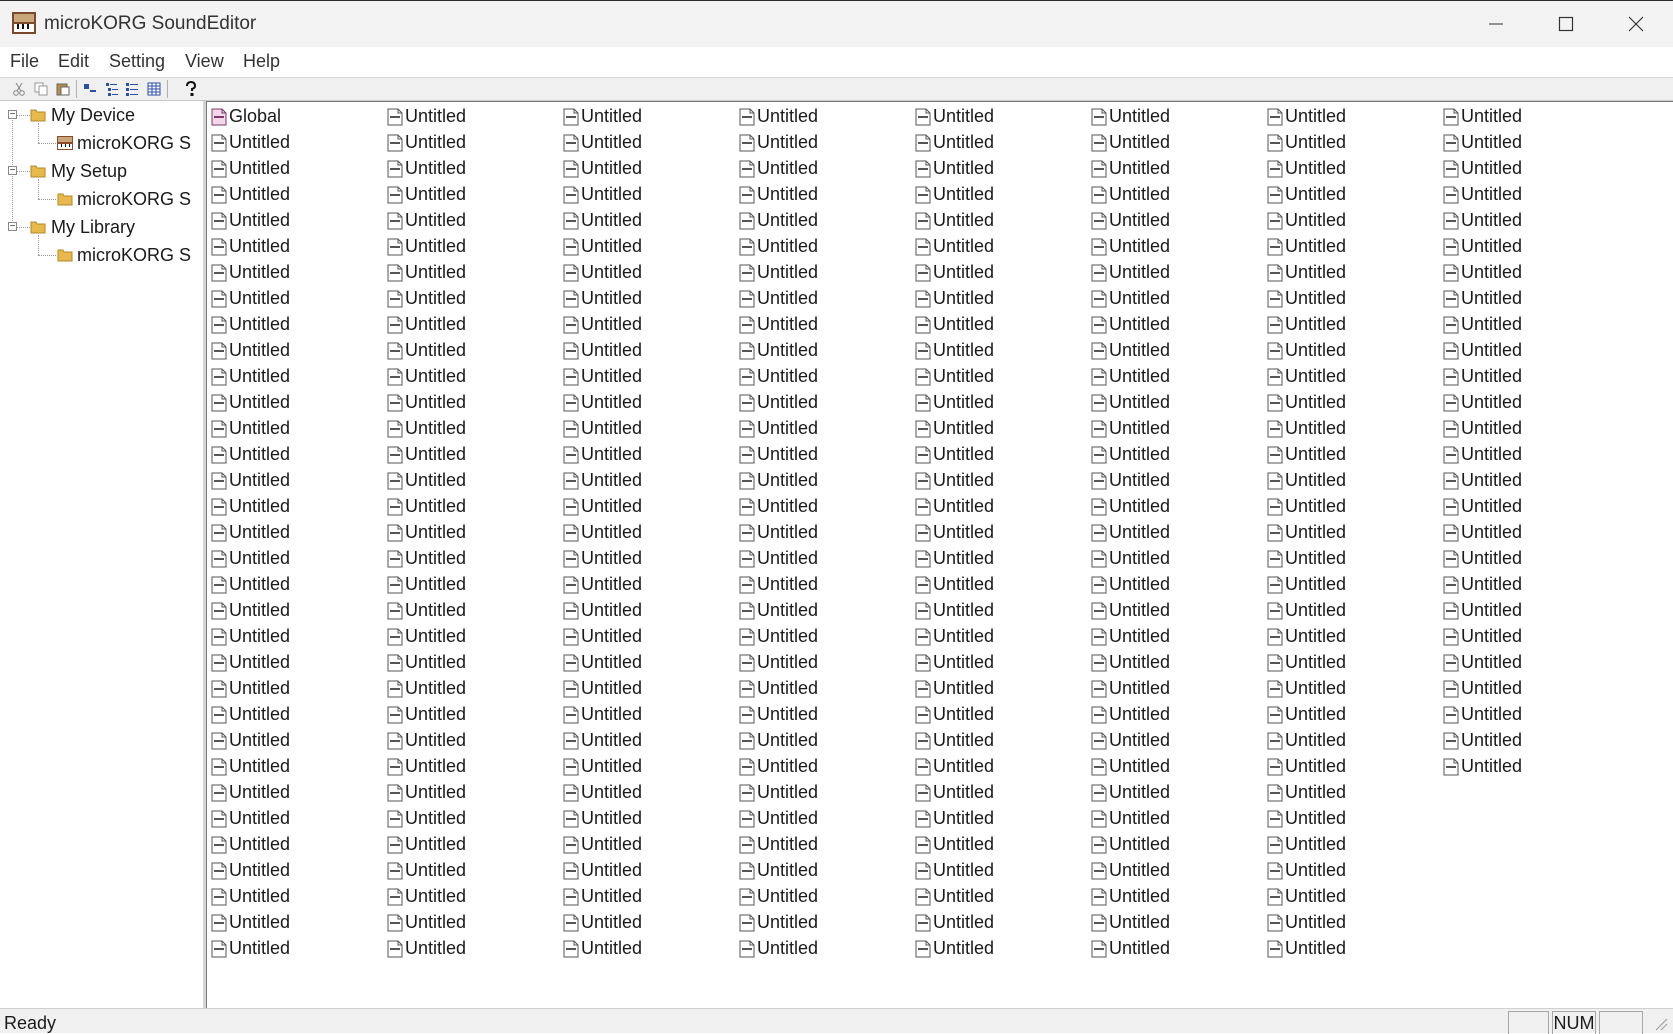 The height and width of the screenshot is (1034, 1673). Describe the element at coordinates (124, 199) in the screenshot. I see `tree-node-my-setup-microkorg: microKORG S` at that location.